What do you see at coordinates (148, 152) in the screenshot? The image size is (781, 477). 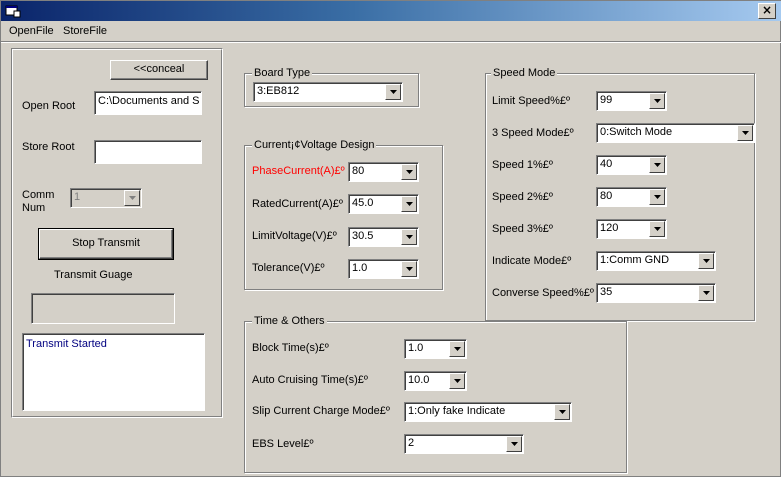 I see `store-root-input` at bounding box center [148, 152].